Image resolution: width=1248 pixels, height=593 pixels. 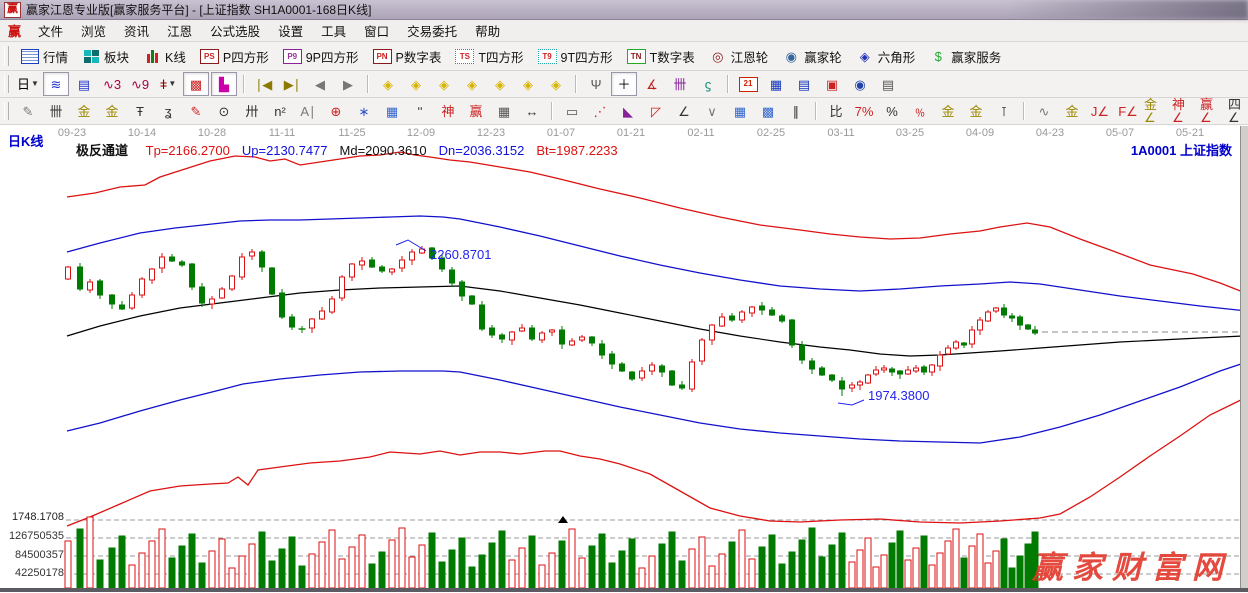 I want to click on vertical-scrollbar, so click(x=1244, y=359).